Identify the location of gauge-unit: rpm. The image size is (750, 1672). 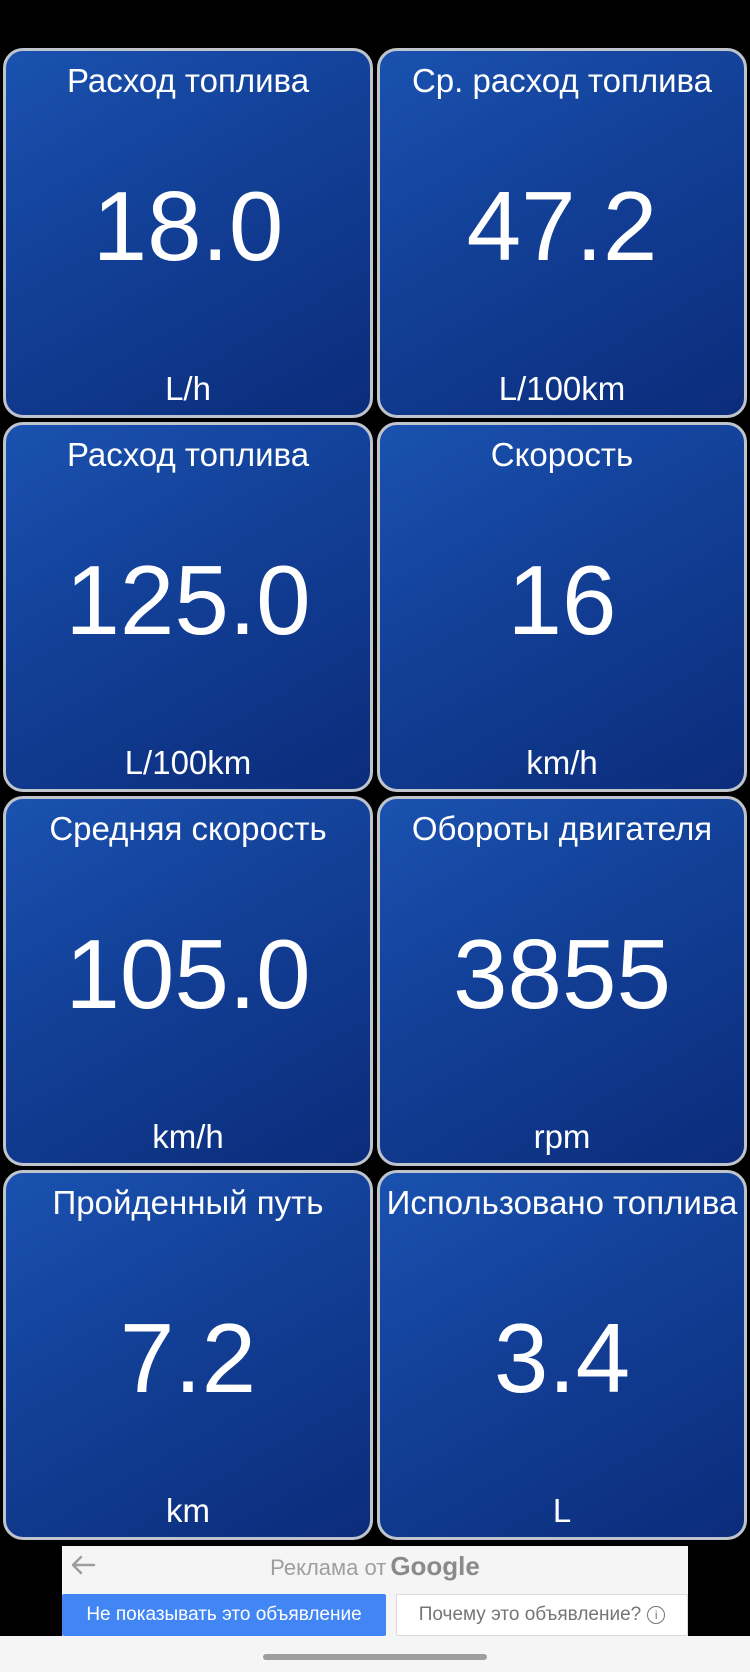
(562, 1136).